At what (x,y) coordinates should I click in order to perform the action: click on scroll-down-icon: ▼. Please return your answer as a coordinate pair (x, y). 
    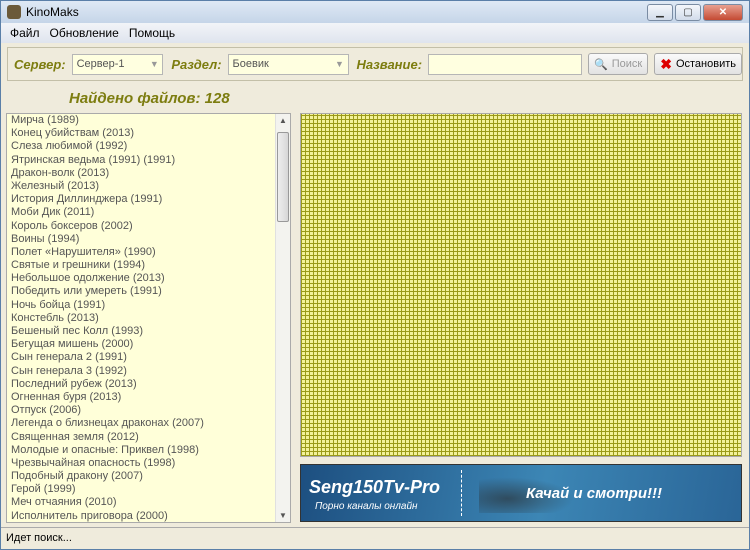
    Looking at the image, I should click on (283, 515).